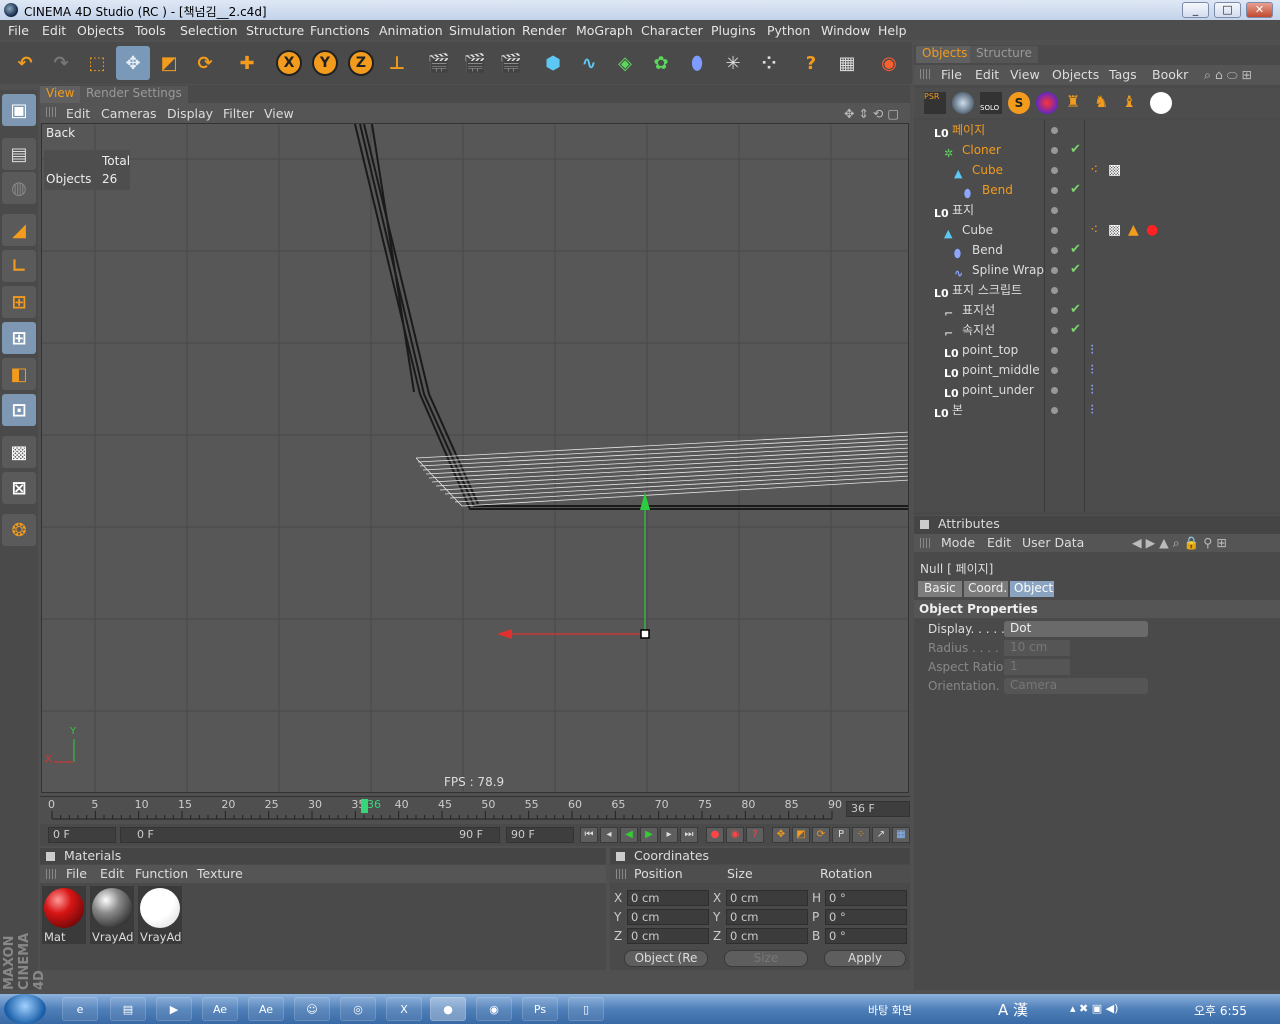  I want to click on rot-p-field: 0 °, so click(866, 917).